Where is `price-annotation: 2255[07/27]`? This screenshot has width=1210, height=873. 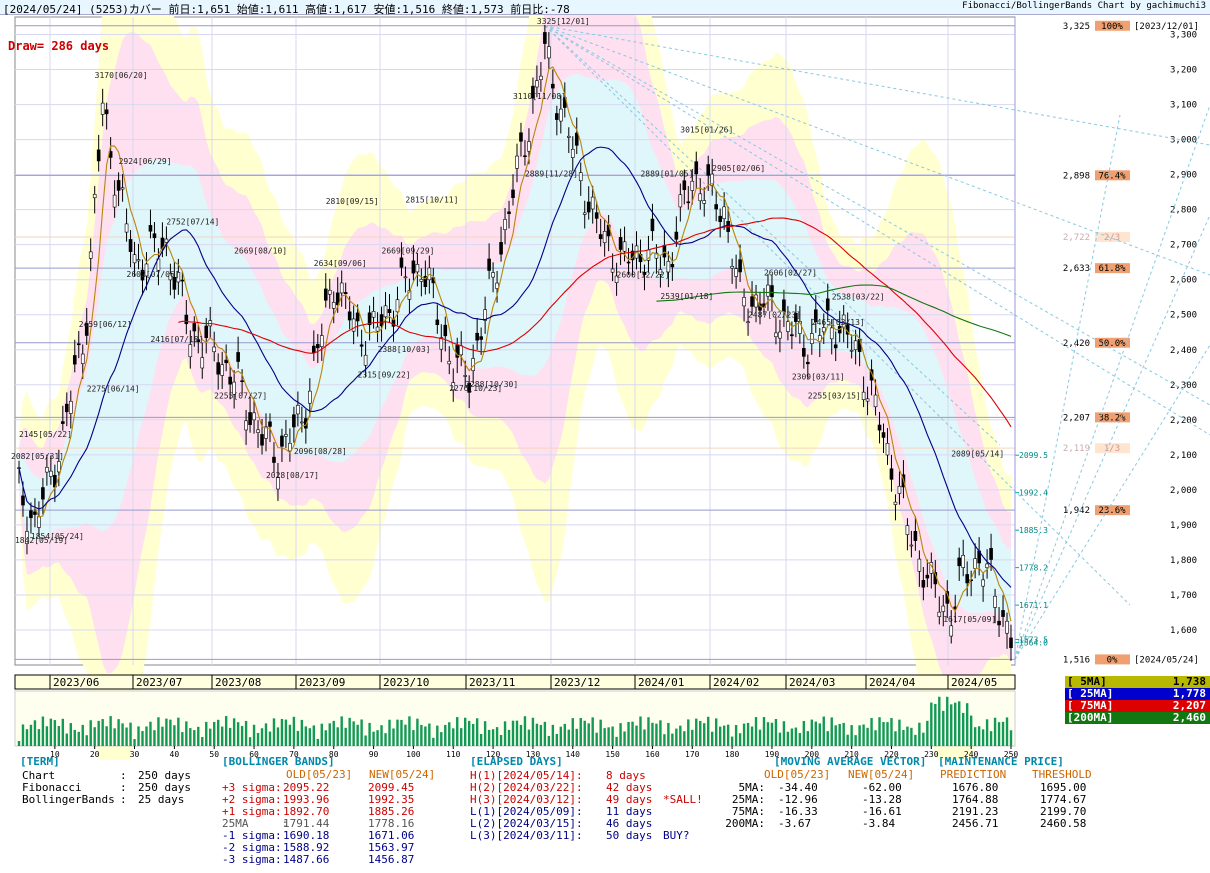 price-annotation: 2255[07/27] is located at coordinates (240, 396).